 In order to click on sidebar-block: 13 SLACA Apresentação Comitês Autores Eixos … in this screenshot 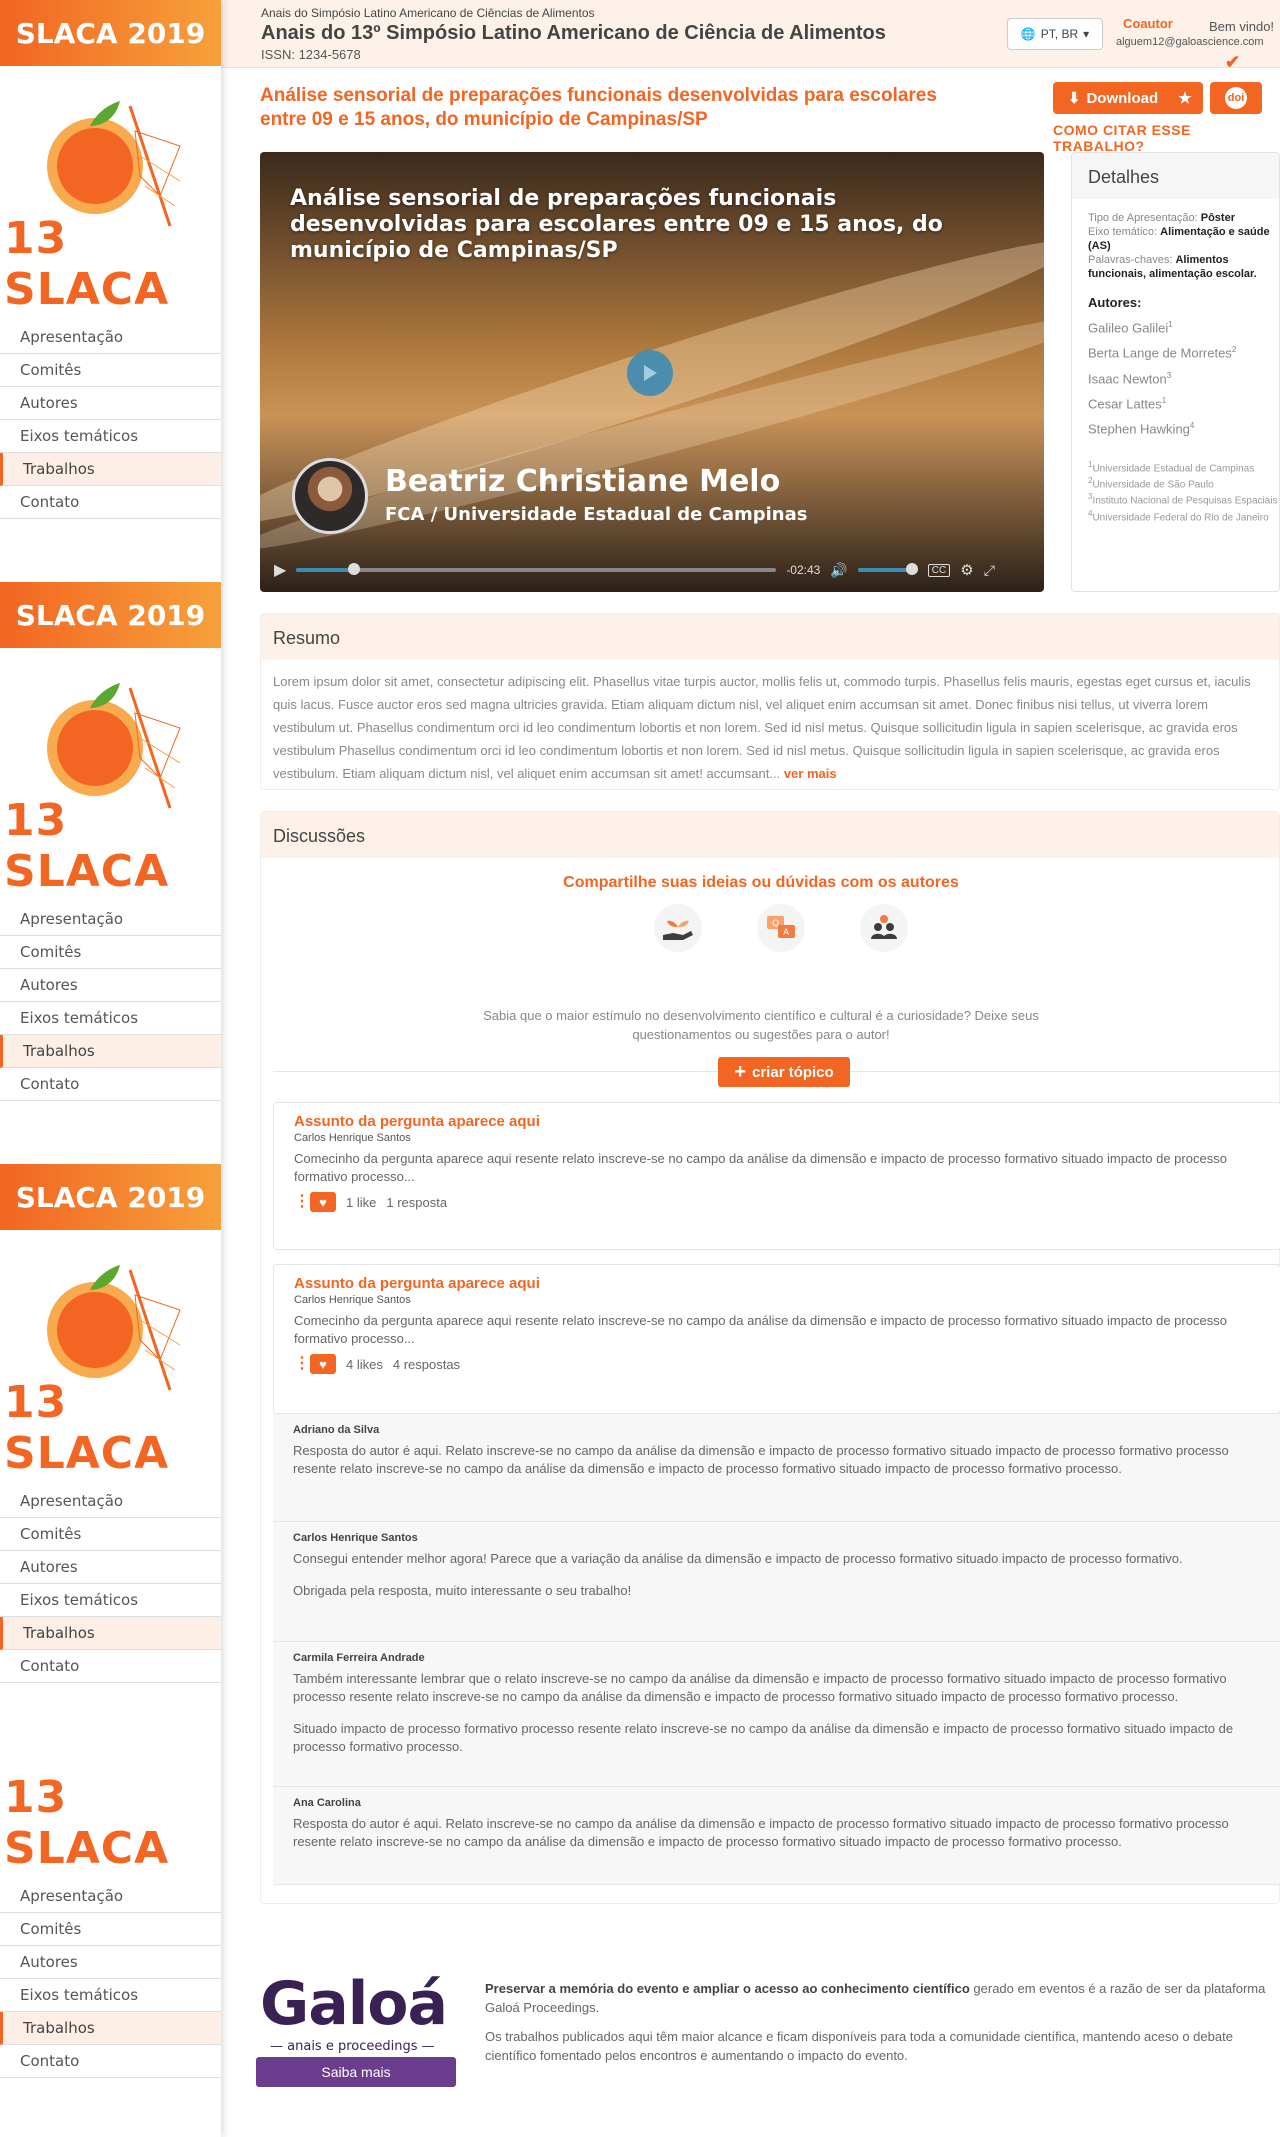, I will do `click(110, 1884)`.